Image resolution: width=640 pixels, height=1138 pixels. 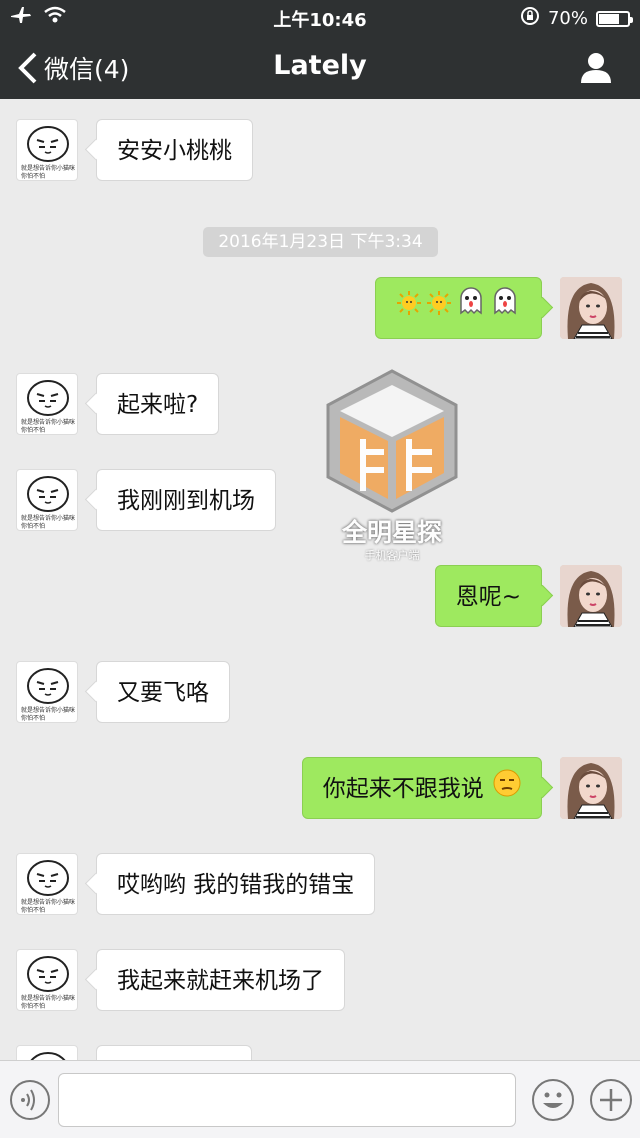 What do you see at coordinates (507, 790) in the screenshot?
I see `unamused-face-emoji` at bounding box center [507, 790].